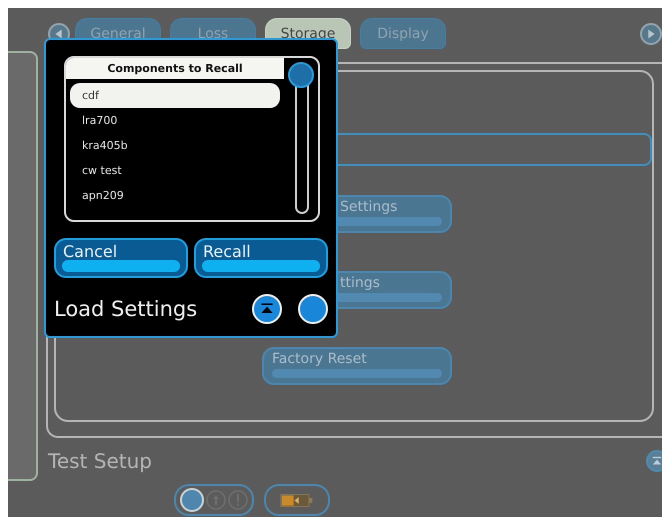  What do you see at coordinates (313, 309) in the screenshot?
I see `round-button` at bounding box center [313, 309].